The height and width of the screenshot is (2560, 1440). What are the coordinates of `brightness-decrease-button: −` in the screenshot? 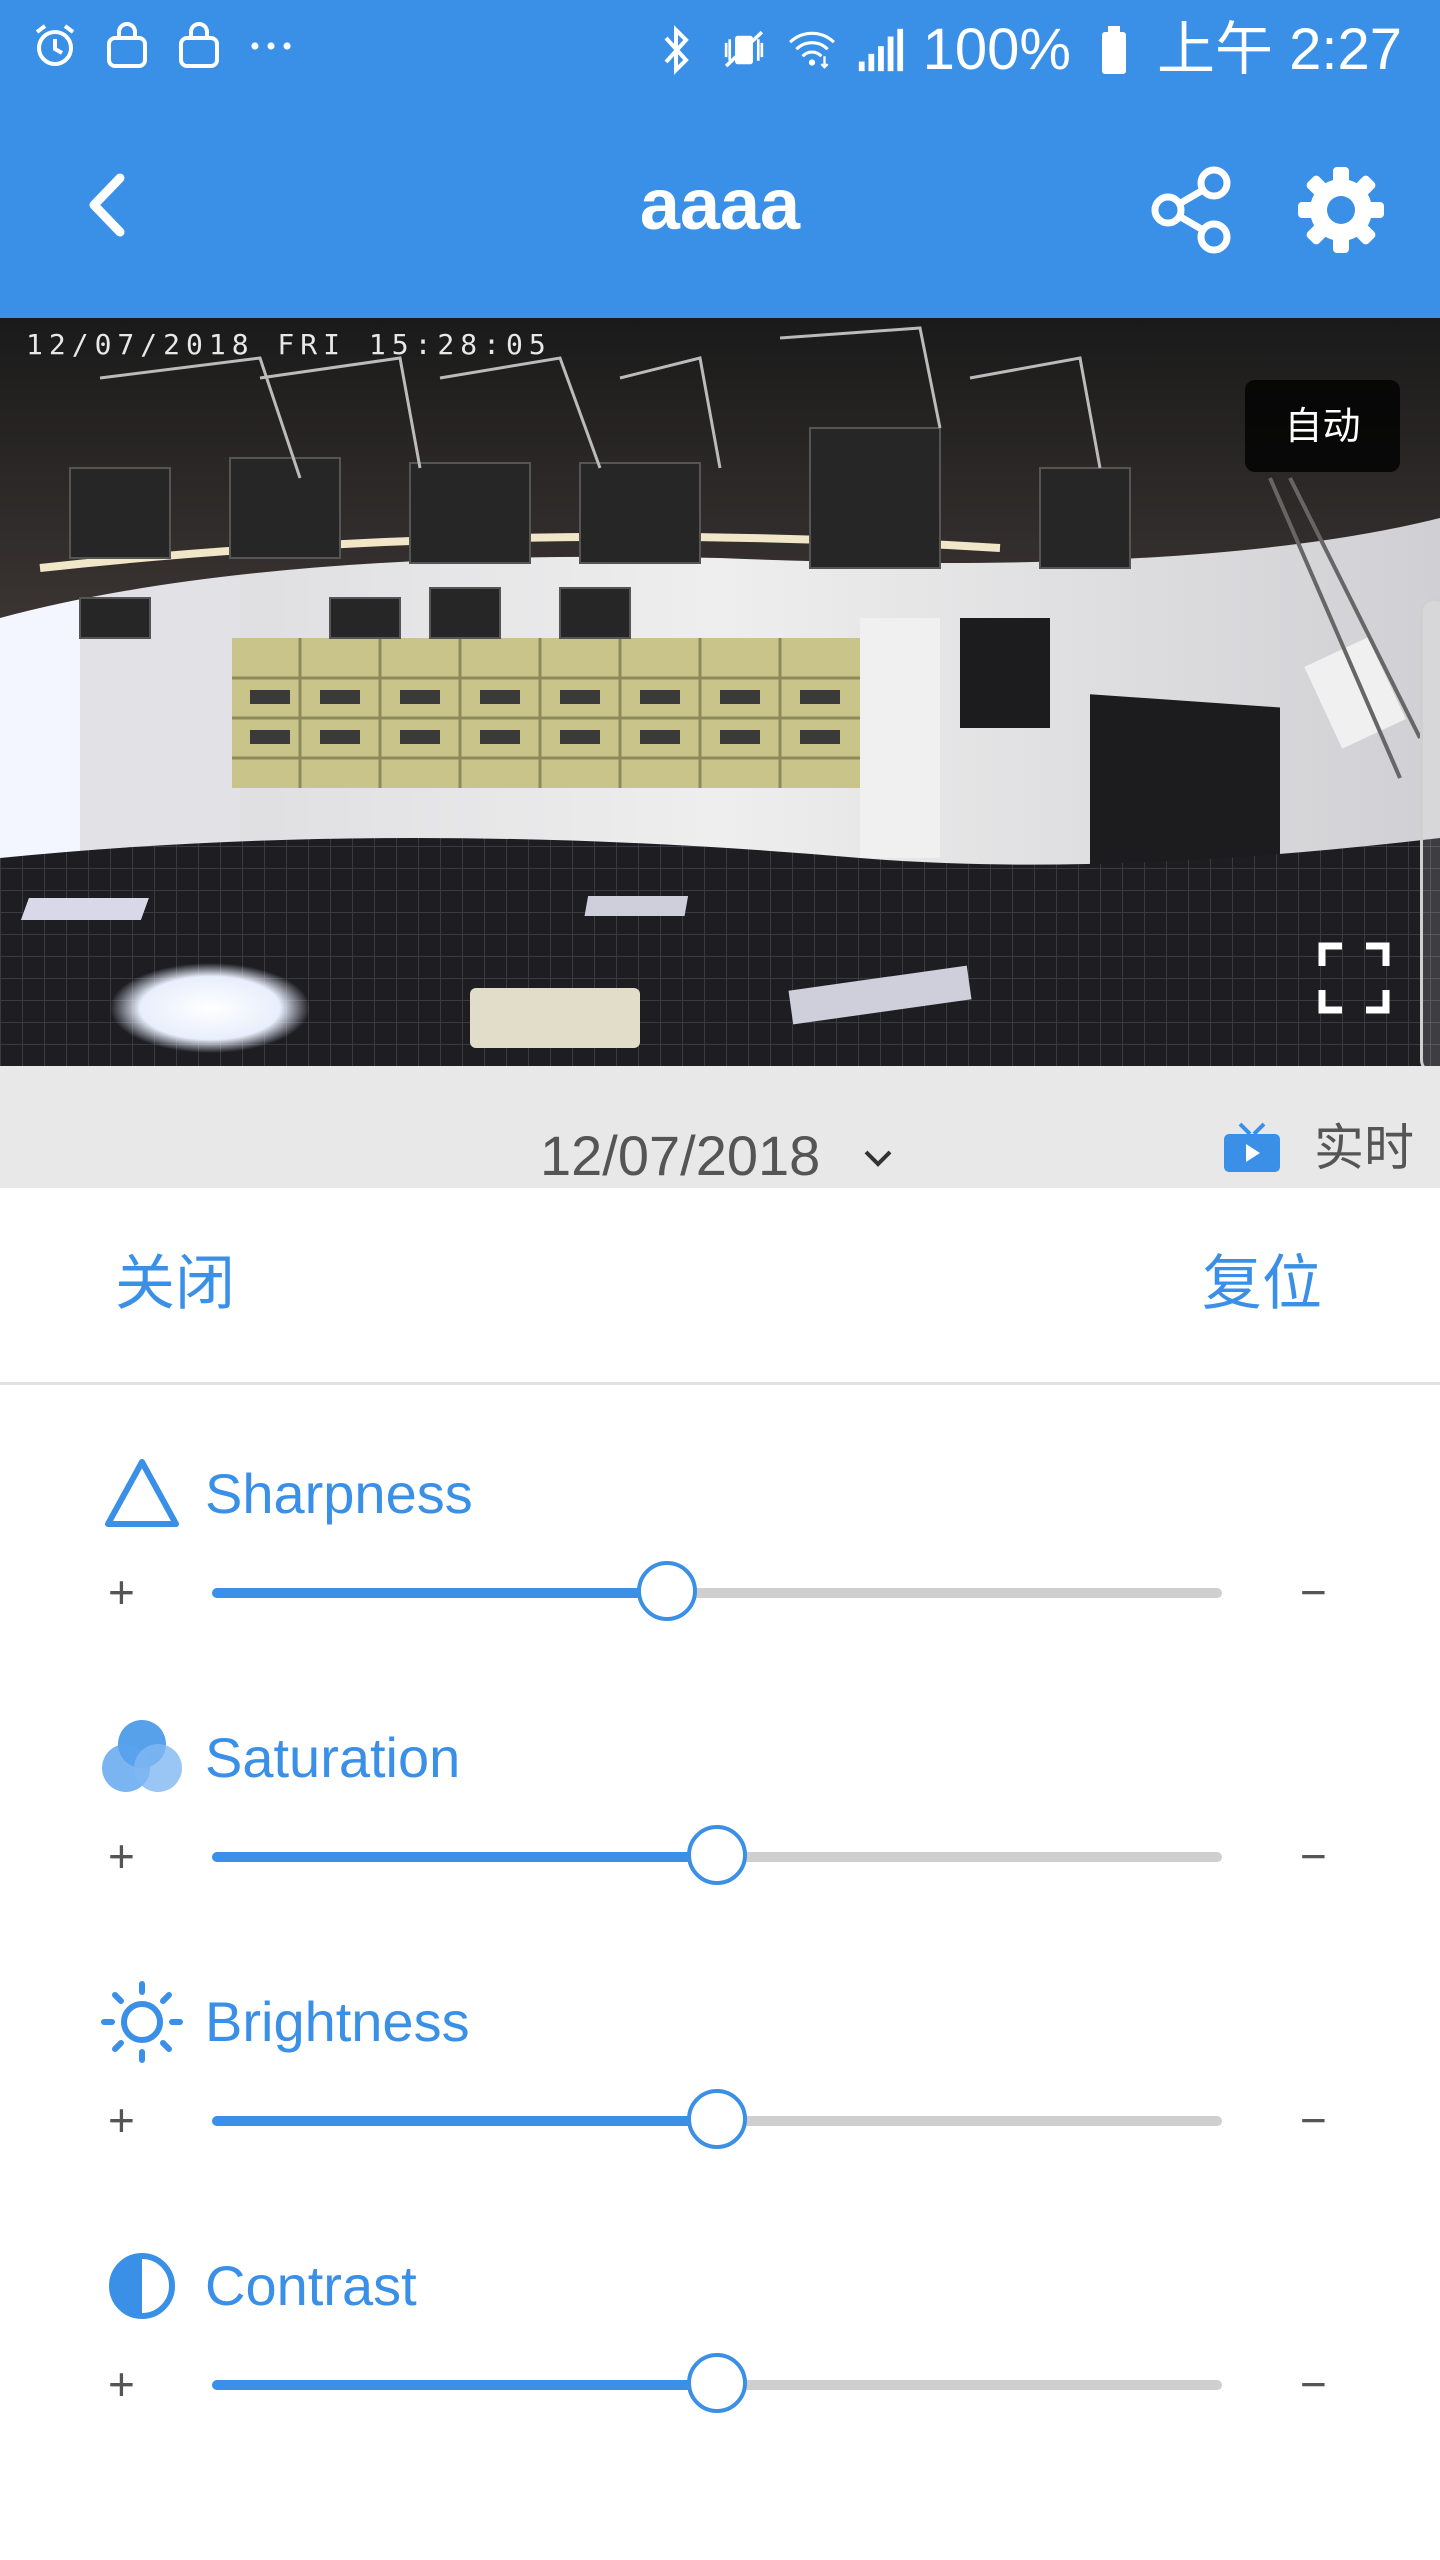 It's located at (1313, 2120).